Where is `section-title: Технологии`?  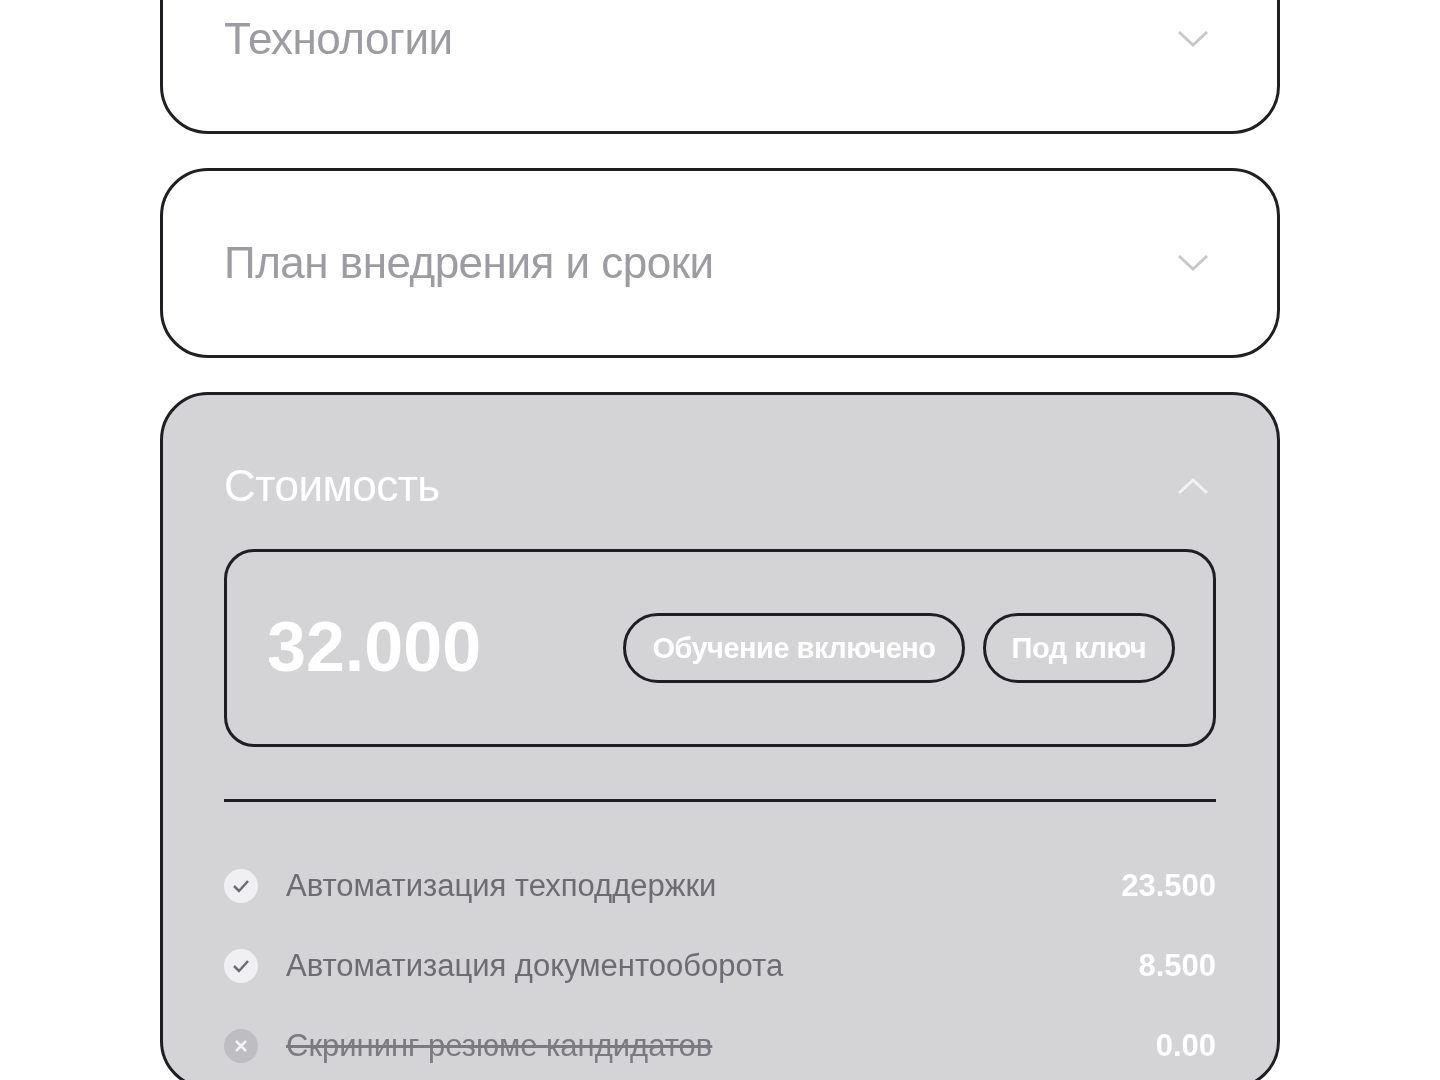
section-title: Технологии is located at coordinates (338, 39).